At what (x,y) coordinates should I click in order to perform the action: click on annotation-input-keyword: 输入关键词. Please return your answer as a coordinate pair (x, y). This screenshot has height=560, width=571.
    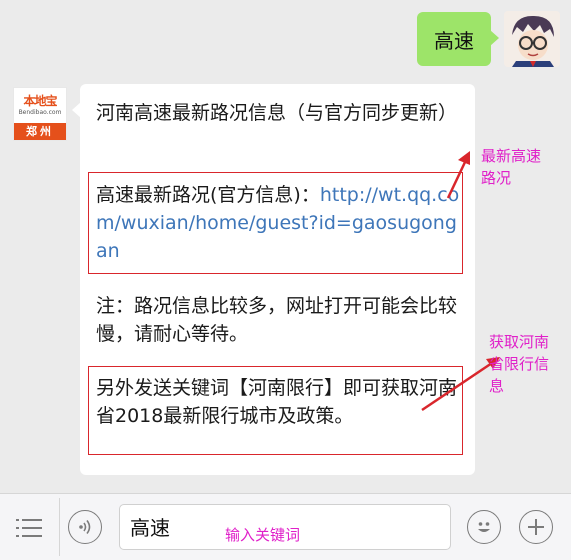
    Looking at the image, I should click on (263, 535).